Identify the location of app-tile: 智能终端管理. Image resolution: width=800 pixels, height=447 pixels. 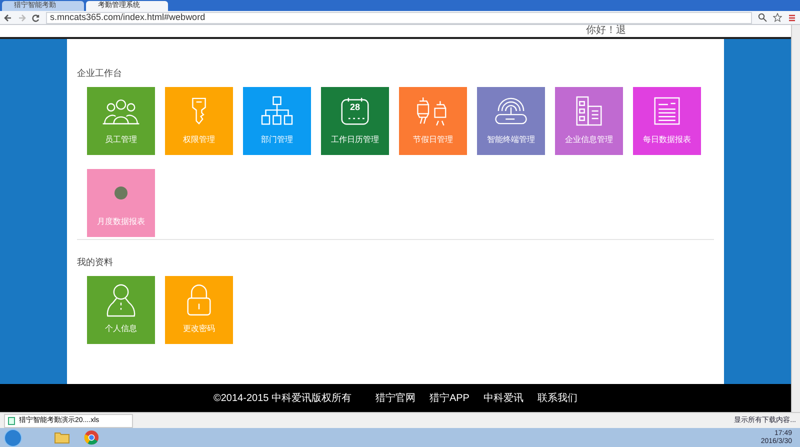
(511, 121).